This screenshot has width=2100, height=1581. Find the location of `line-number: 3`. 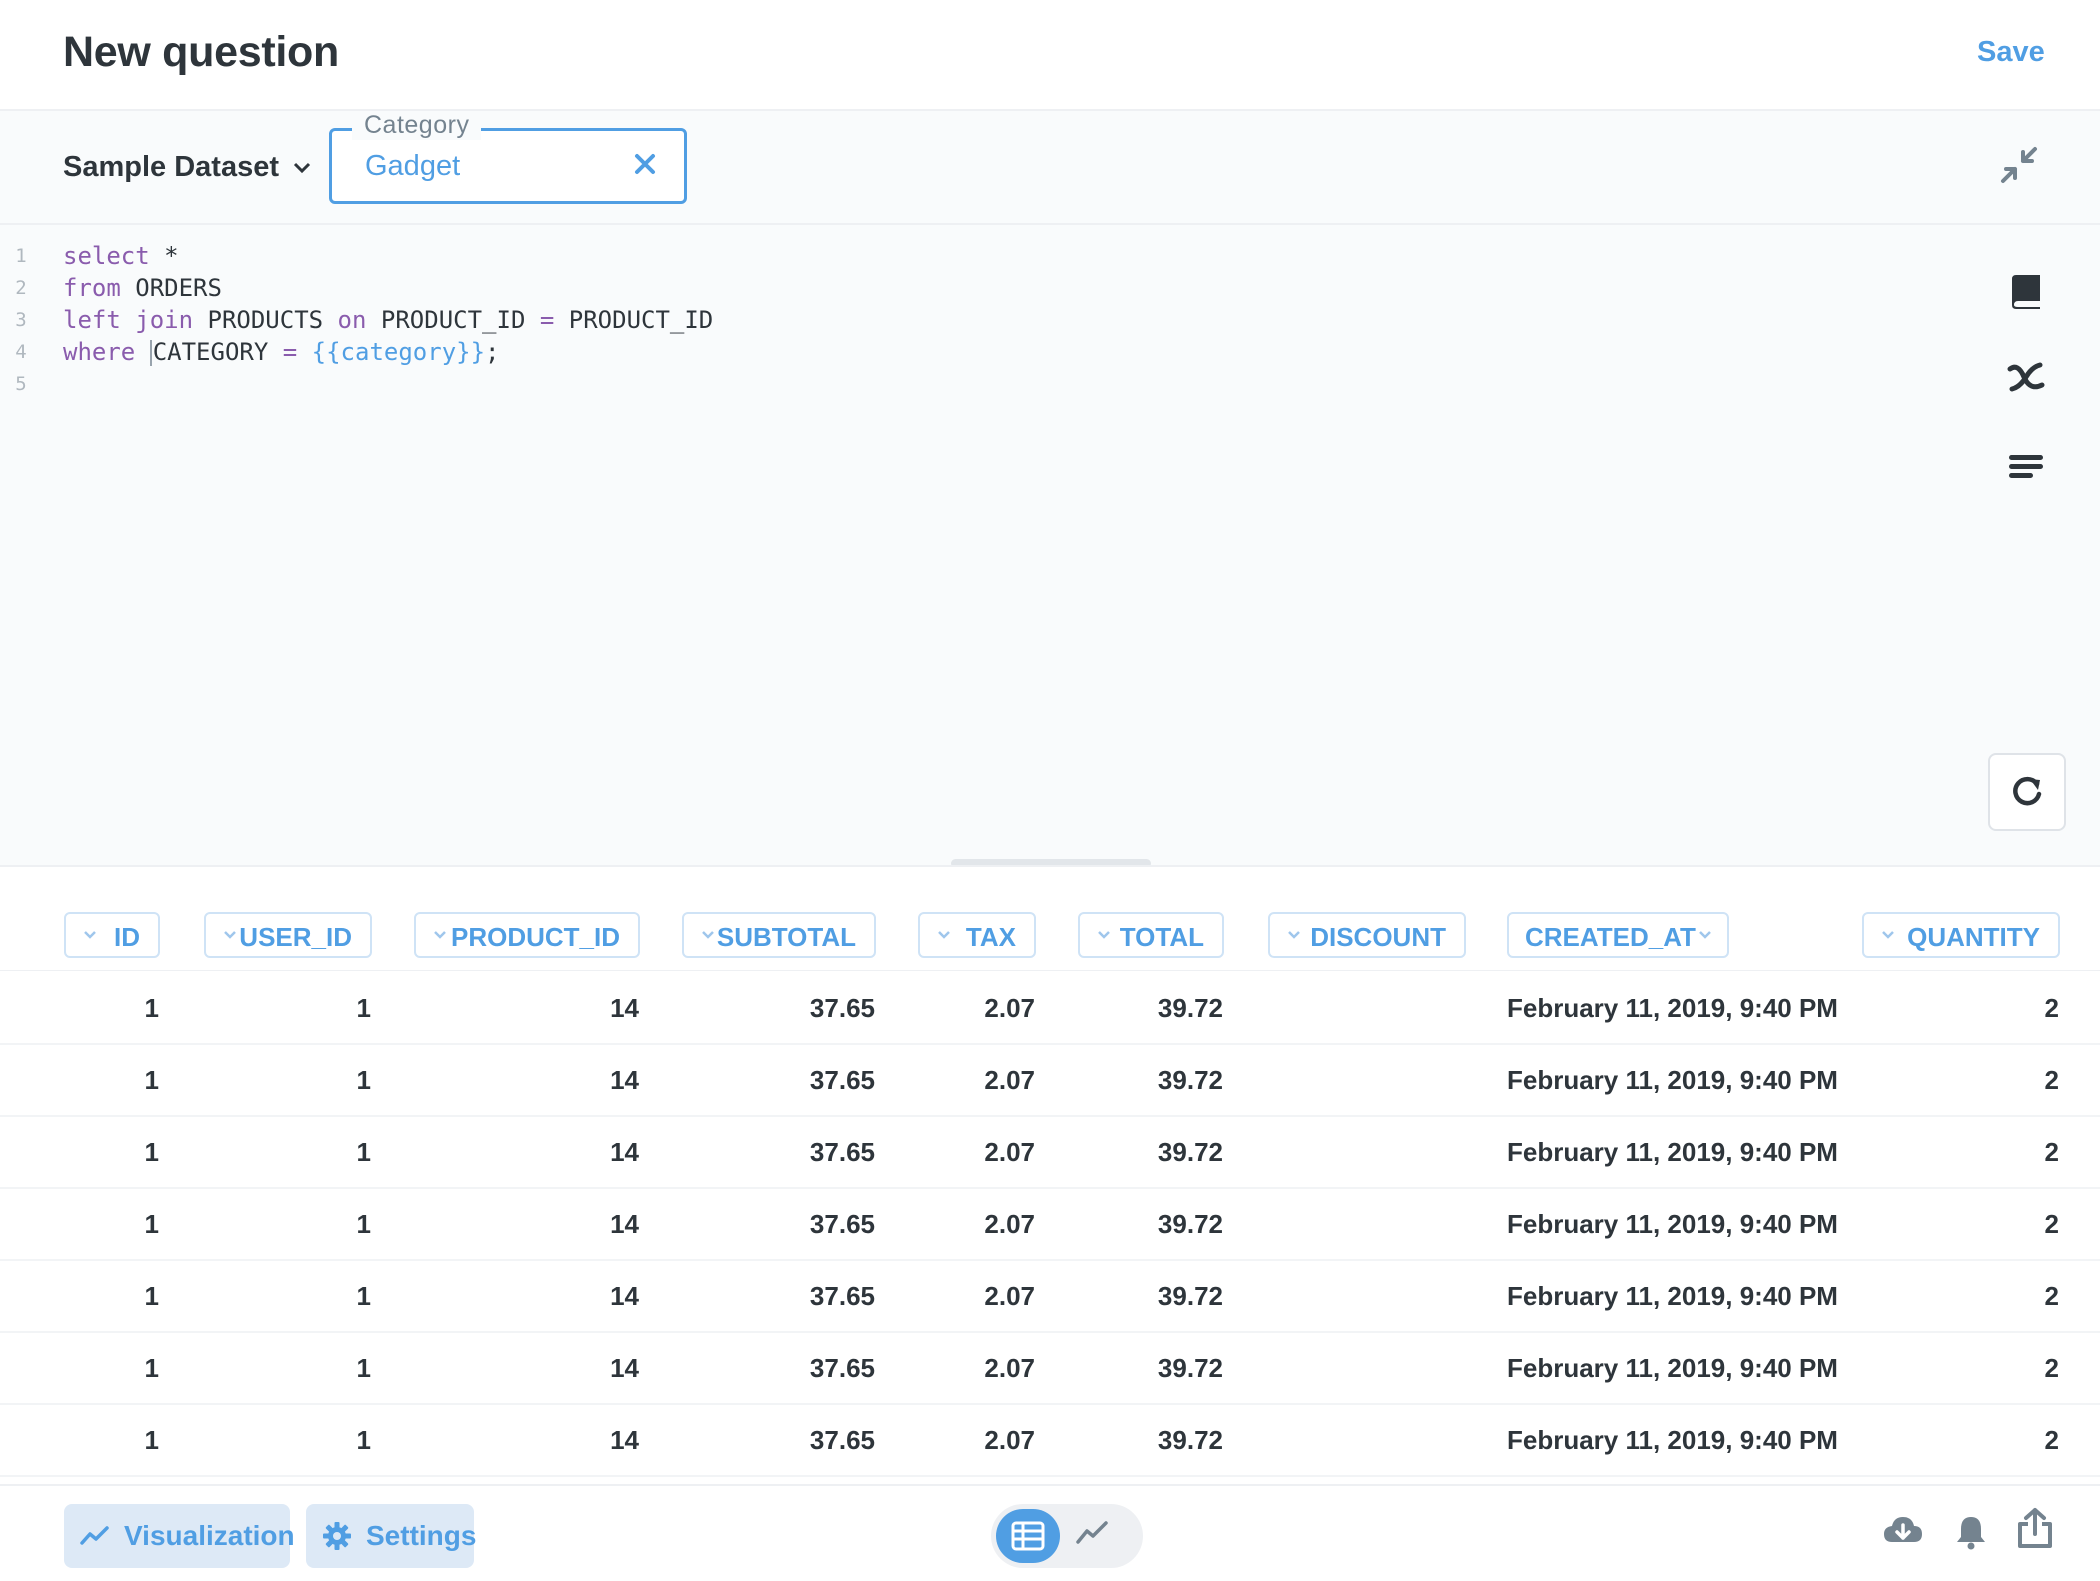

line-number: 3 is located at coordinates (21, 320).